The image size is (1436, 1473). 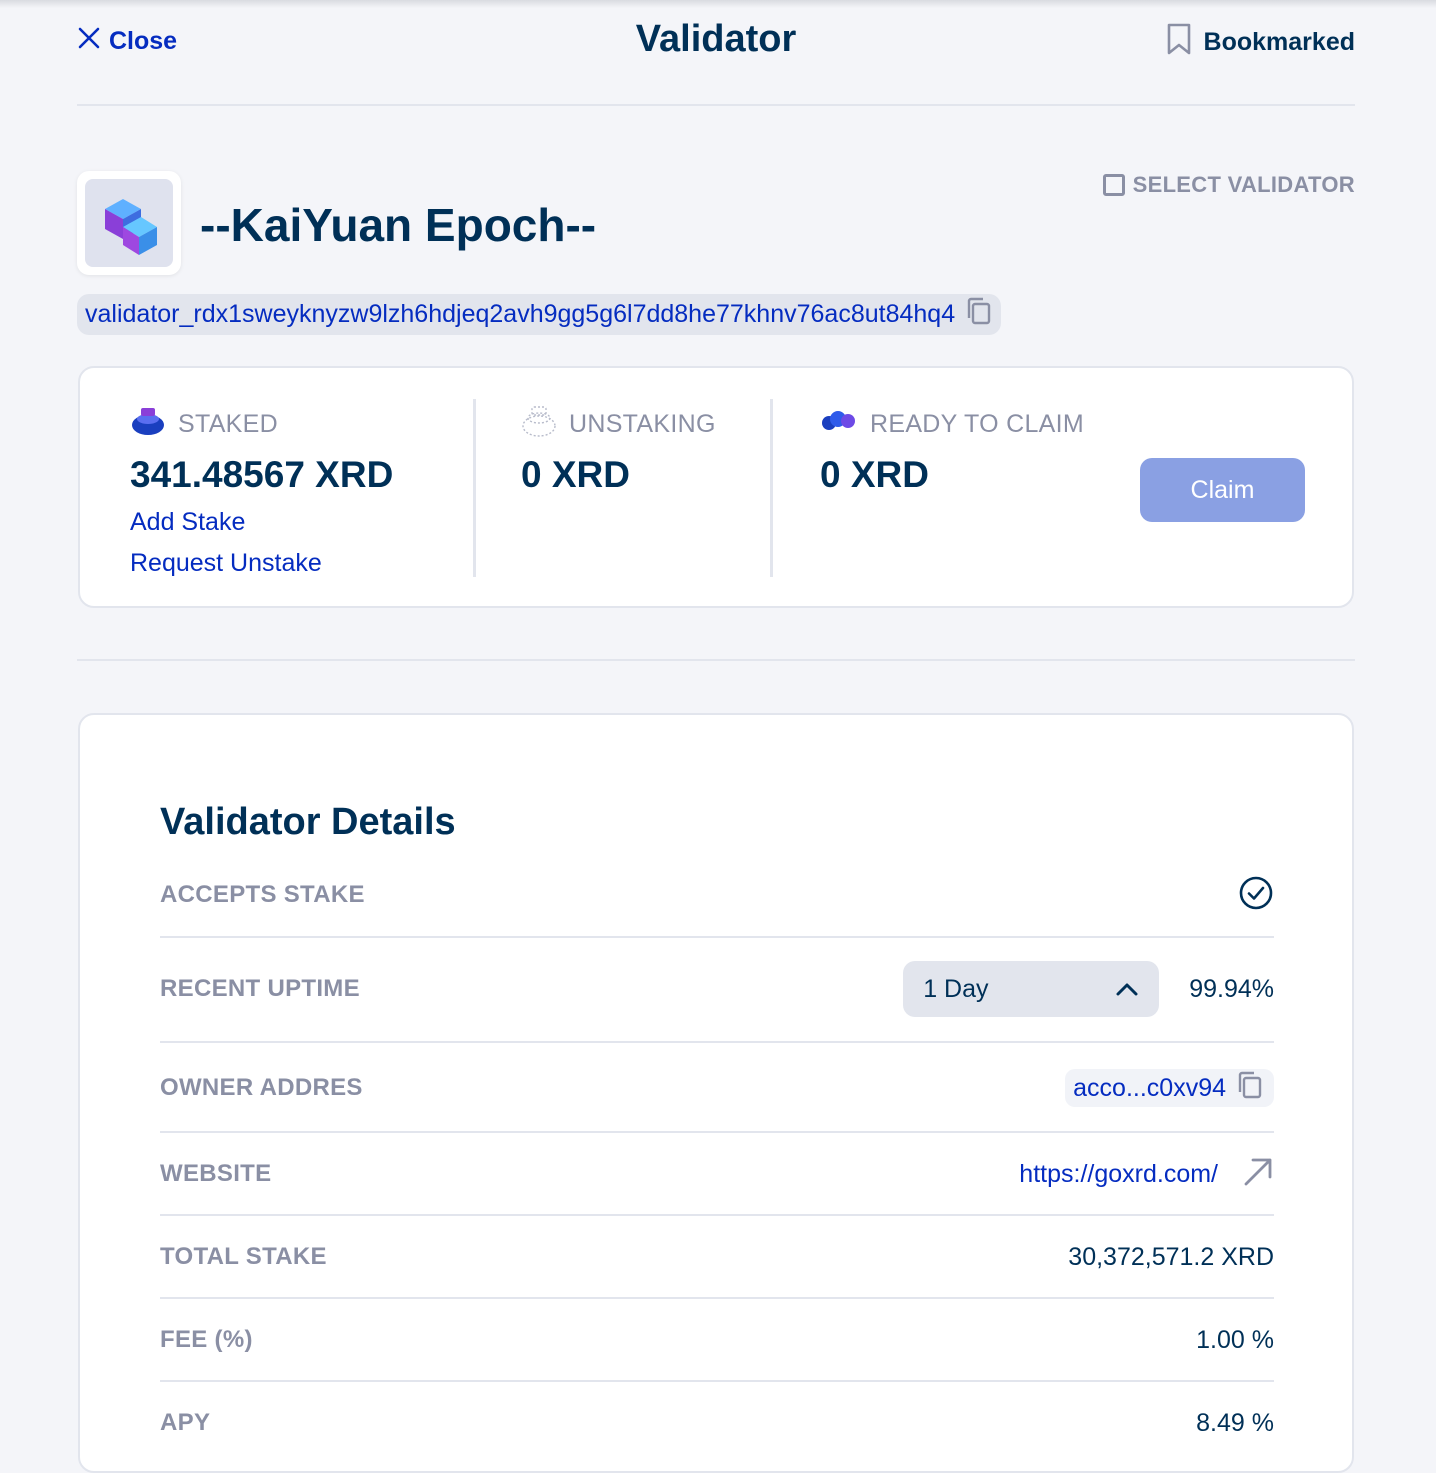 I want to click on select-validator-checkbox: SELECT VALIDATOR, so click(x=1228, y=185).